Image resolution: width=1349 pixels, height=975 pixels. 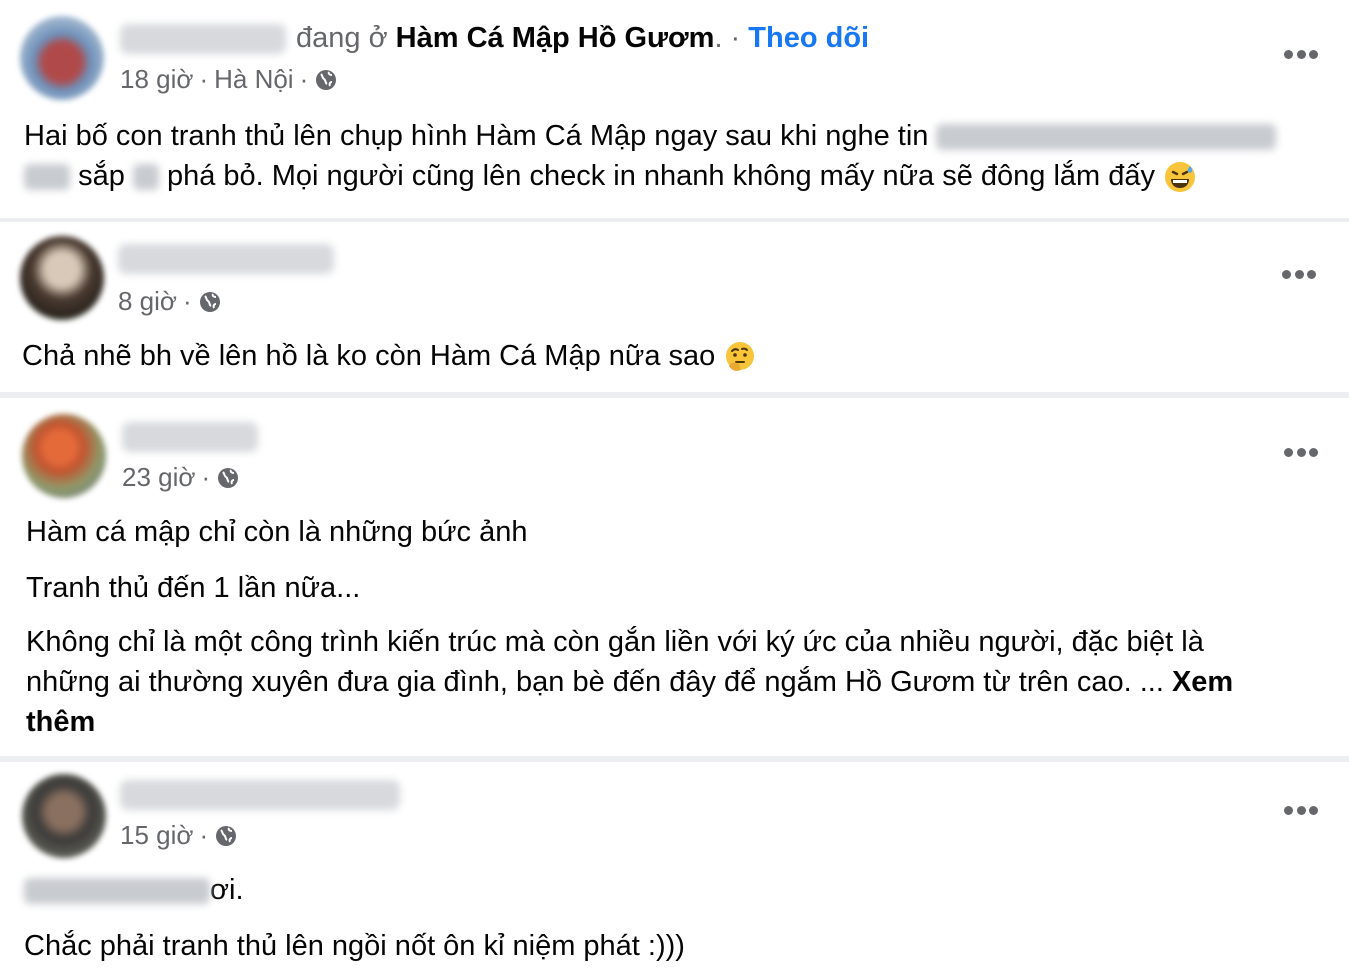 I want to click on post-meta: 18 giờ · Hà Nội ·, so click(x=229, y=79).